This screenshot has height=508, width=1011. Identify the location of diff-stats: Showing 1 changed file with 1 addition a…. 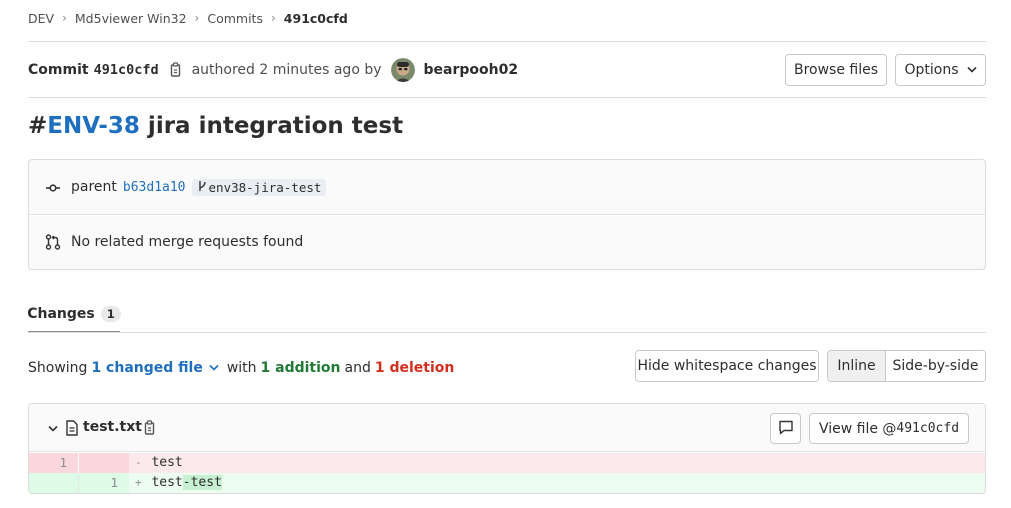
(241, 368).